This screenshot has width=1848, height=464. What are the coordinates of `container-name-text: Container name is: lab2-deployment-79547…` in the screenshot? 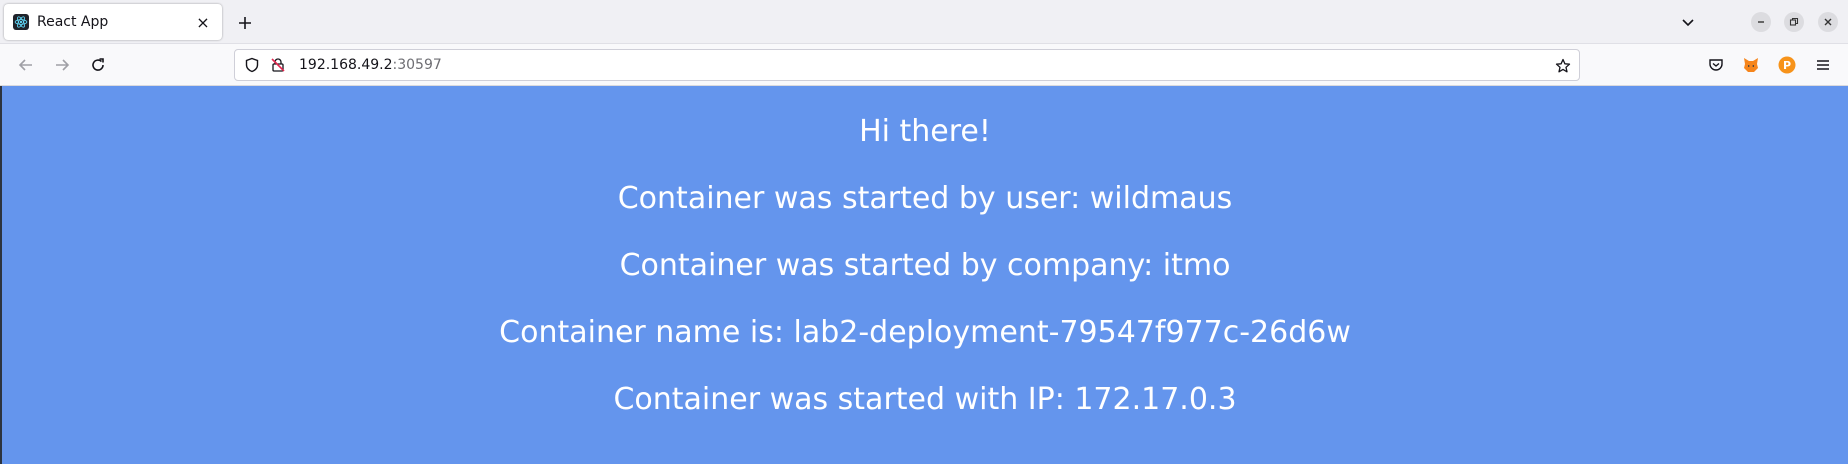 It's located at (925, 332).